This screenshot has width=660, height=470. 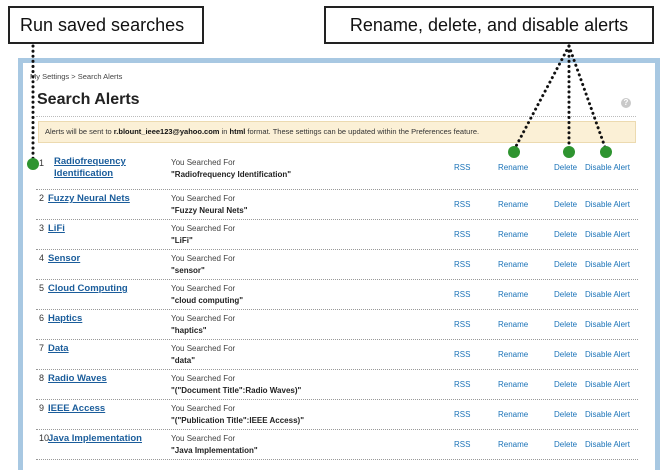 I want to click on marker-delete, so click(x=569, y=152).